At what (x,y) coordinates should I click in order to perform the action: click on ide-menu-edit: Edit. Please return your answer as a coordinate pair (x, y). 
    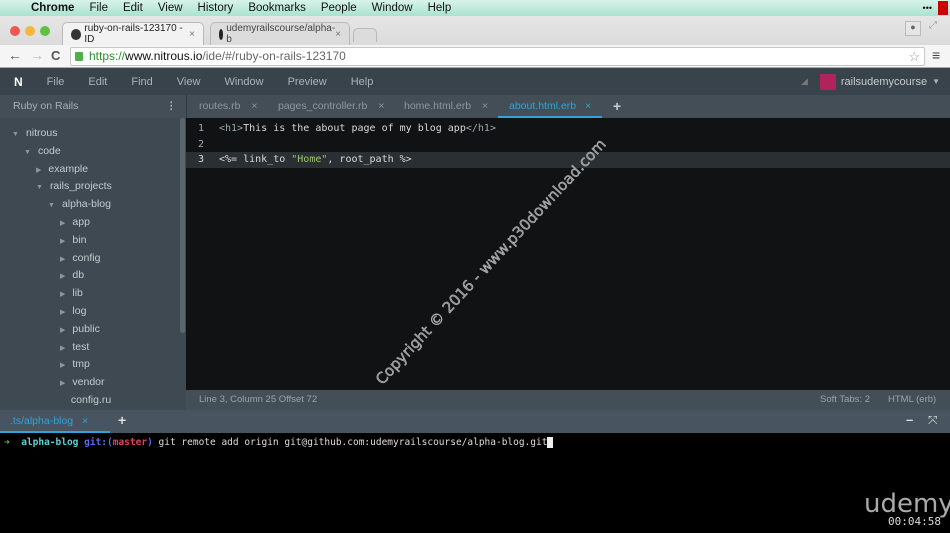
    Looking at the image, I should click on (97, 82).